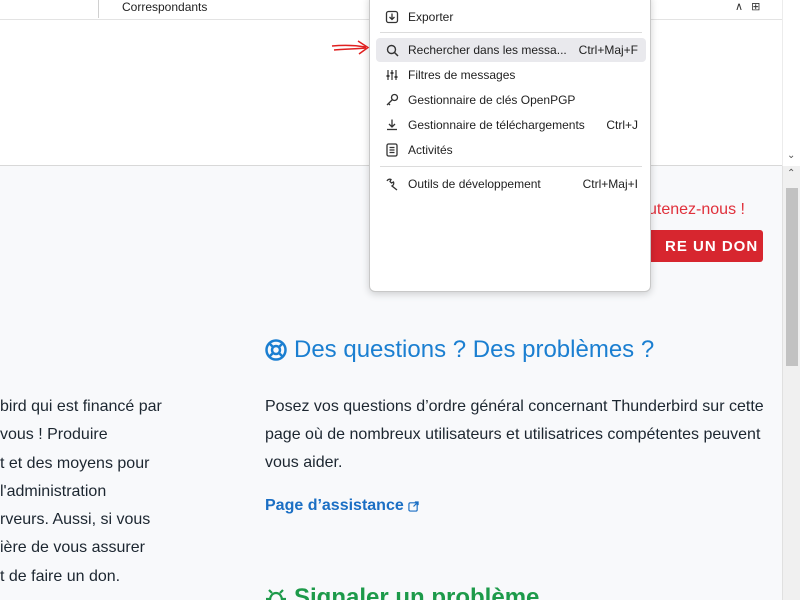 The width and height of the screenshot is (800, 600). What do you see at coordinates (739, 7) in the screenshot?
I see `collapse-icon: ∧` at bounding box center [739, 7].